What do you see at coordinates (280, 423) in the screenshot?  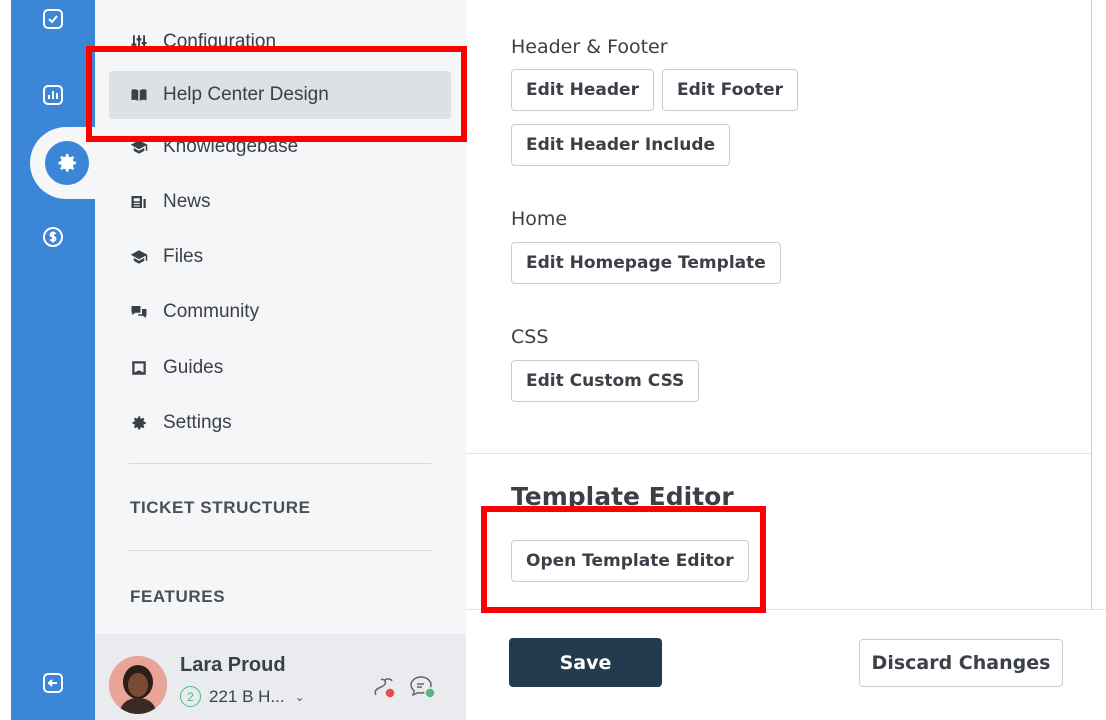 I see `nav-item-settings: Settings` at bounding box center [280, 423].